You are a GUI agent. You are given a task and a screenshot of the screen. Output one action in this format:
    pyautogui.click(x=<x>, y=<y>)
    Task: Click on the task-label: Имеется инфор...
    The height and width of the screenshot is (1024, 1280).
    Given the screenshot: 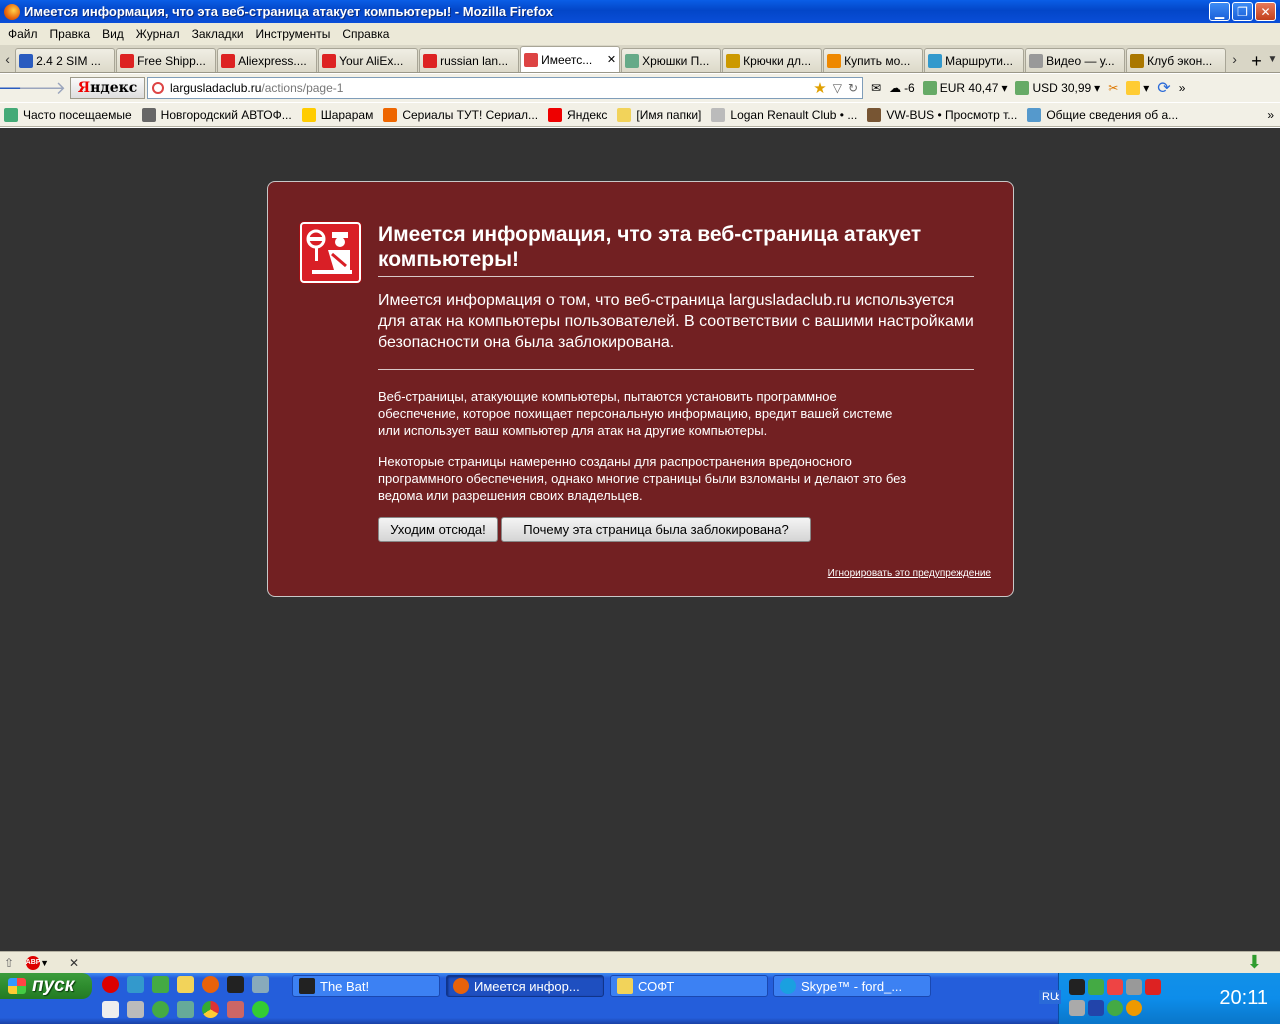 What is the action you would take?
    pyautogui.click(x=527, y=986)
    